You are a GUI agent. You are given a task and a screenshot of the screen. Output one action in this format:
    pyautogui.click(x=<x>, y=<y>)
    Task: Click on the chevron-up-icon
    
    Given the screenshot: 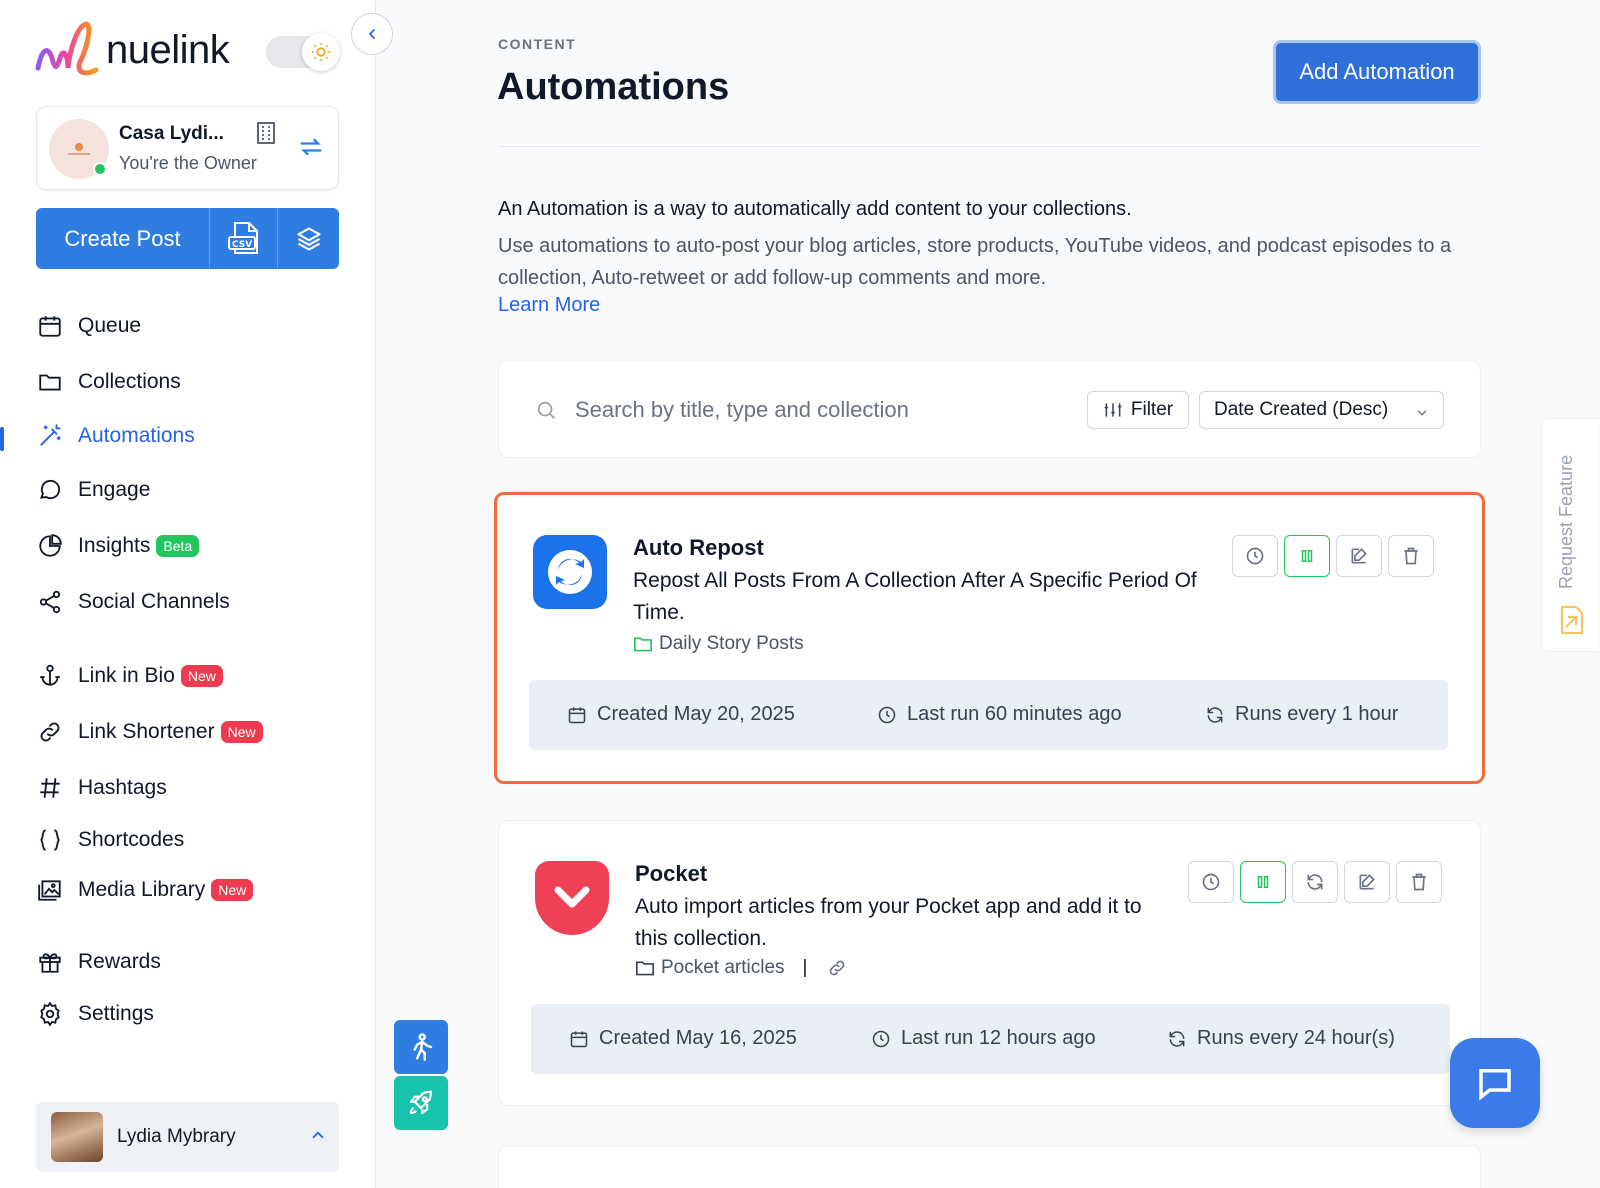 What is the action you would take?
    pyautogui.click(x=318, y=1137)
    